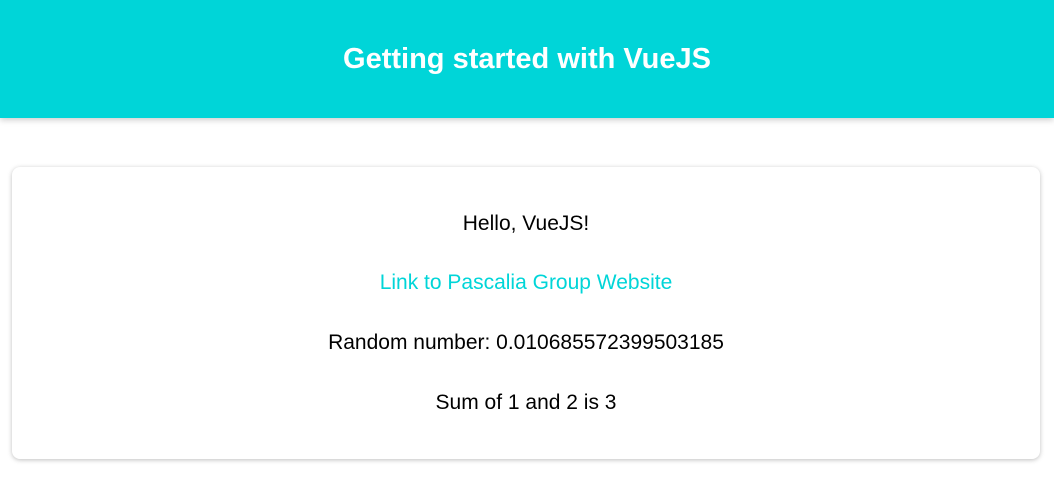 This screenshot has width=1054, height=485. What do you see at coordinates (526, 402) in the screenshot?
I see `sum-text: Sum of 1 and 2 is 3` at bounding box center [526, 402].